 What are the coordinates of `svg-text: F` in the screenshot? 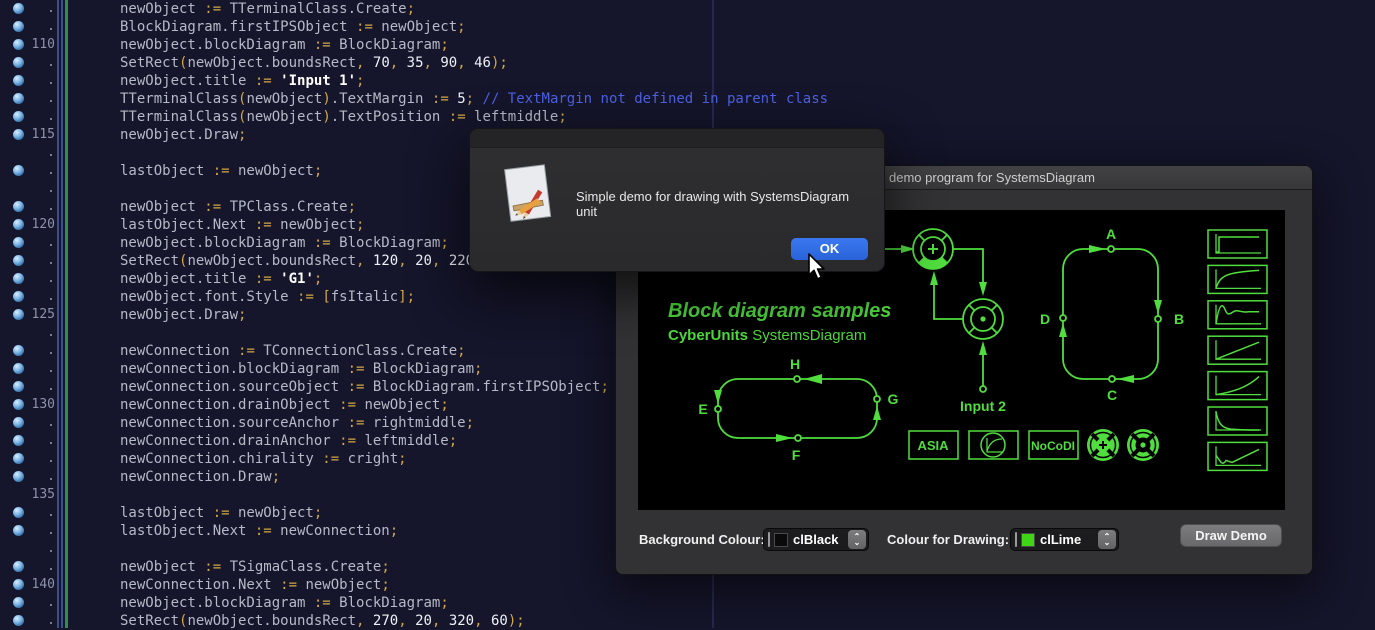 It's located at (796, 455).